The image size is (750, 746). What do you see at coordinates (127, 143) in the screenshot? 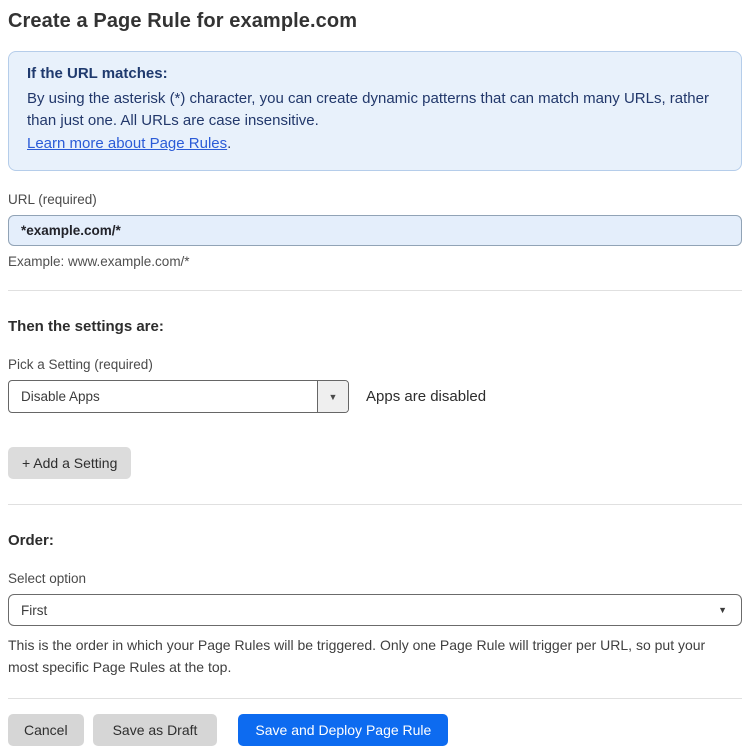
I see `learn-more-link: Learn more about Page Rules` at bounding box center [127, 143].